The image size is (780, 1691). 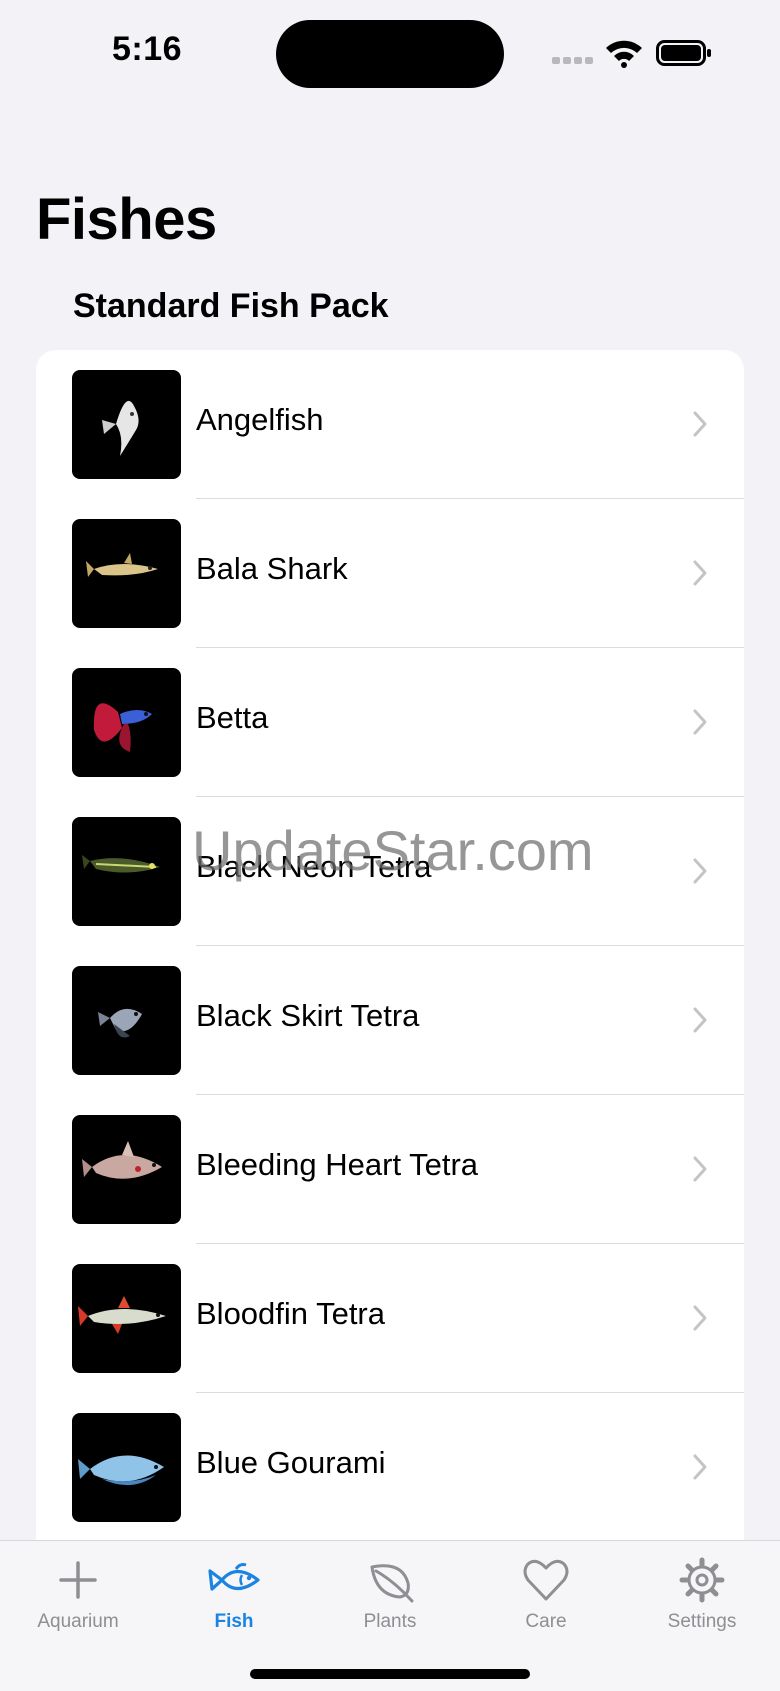 I want to click on fish-name: Betta, so click(x=232, y=717).